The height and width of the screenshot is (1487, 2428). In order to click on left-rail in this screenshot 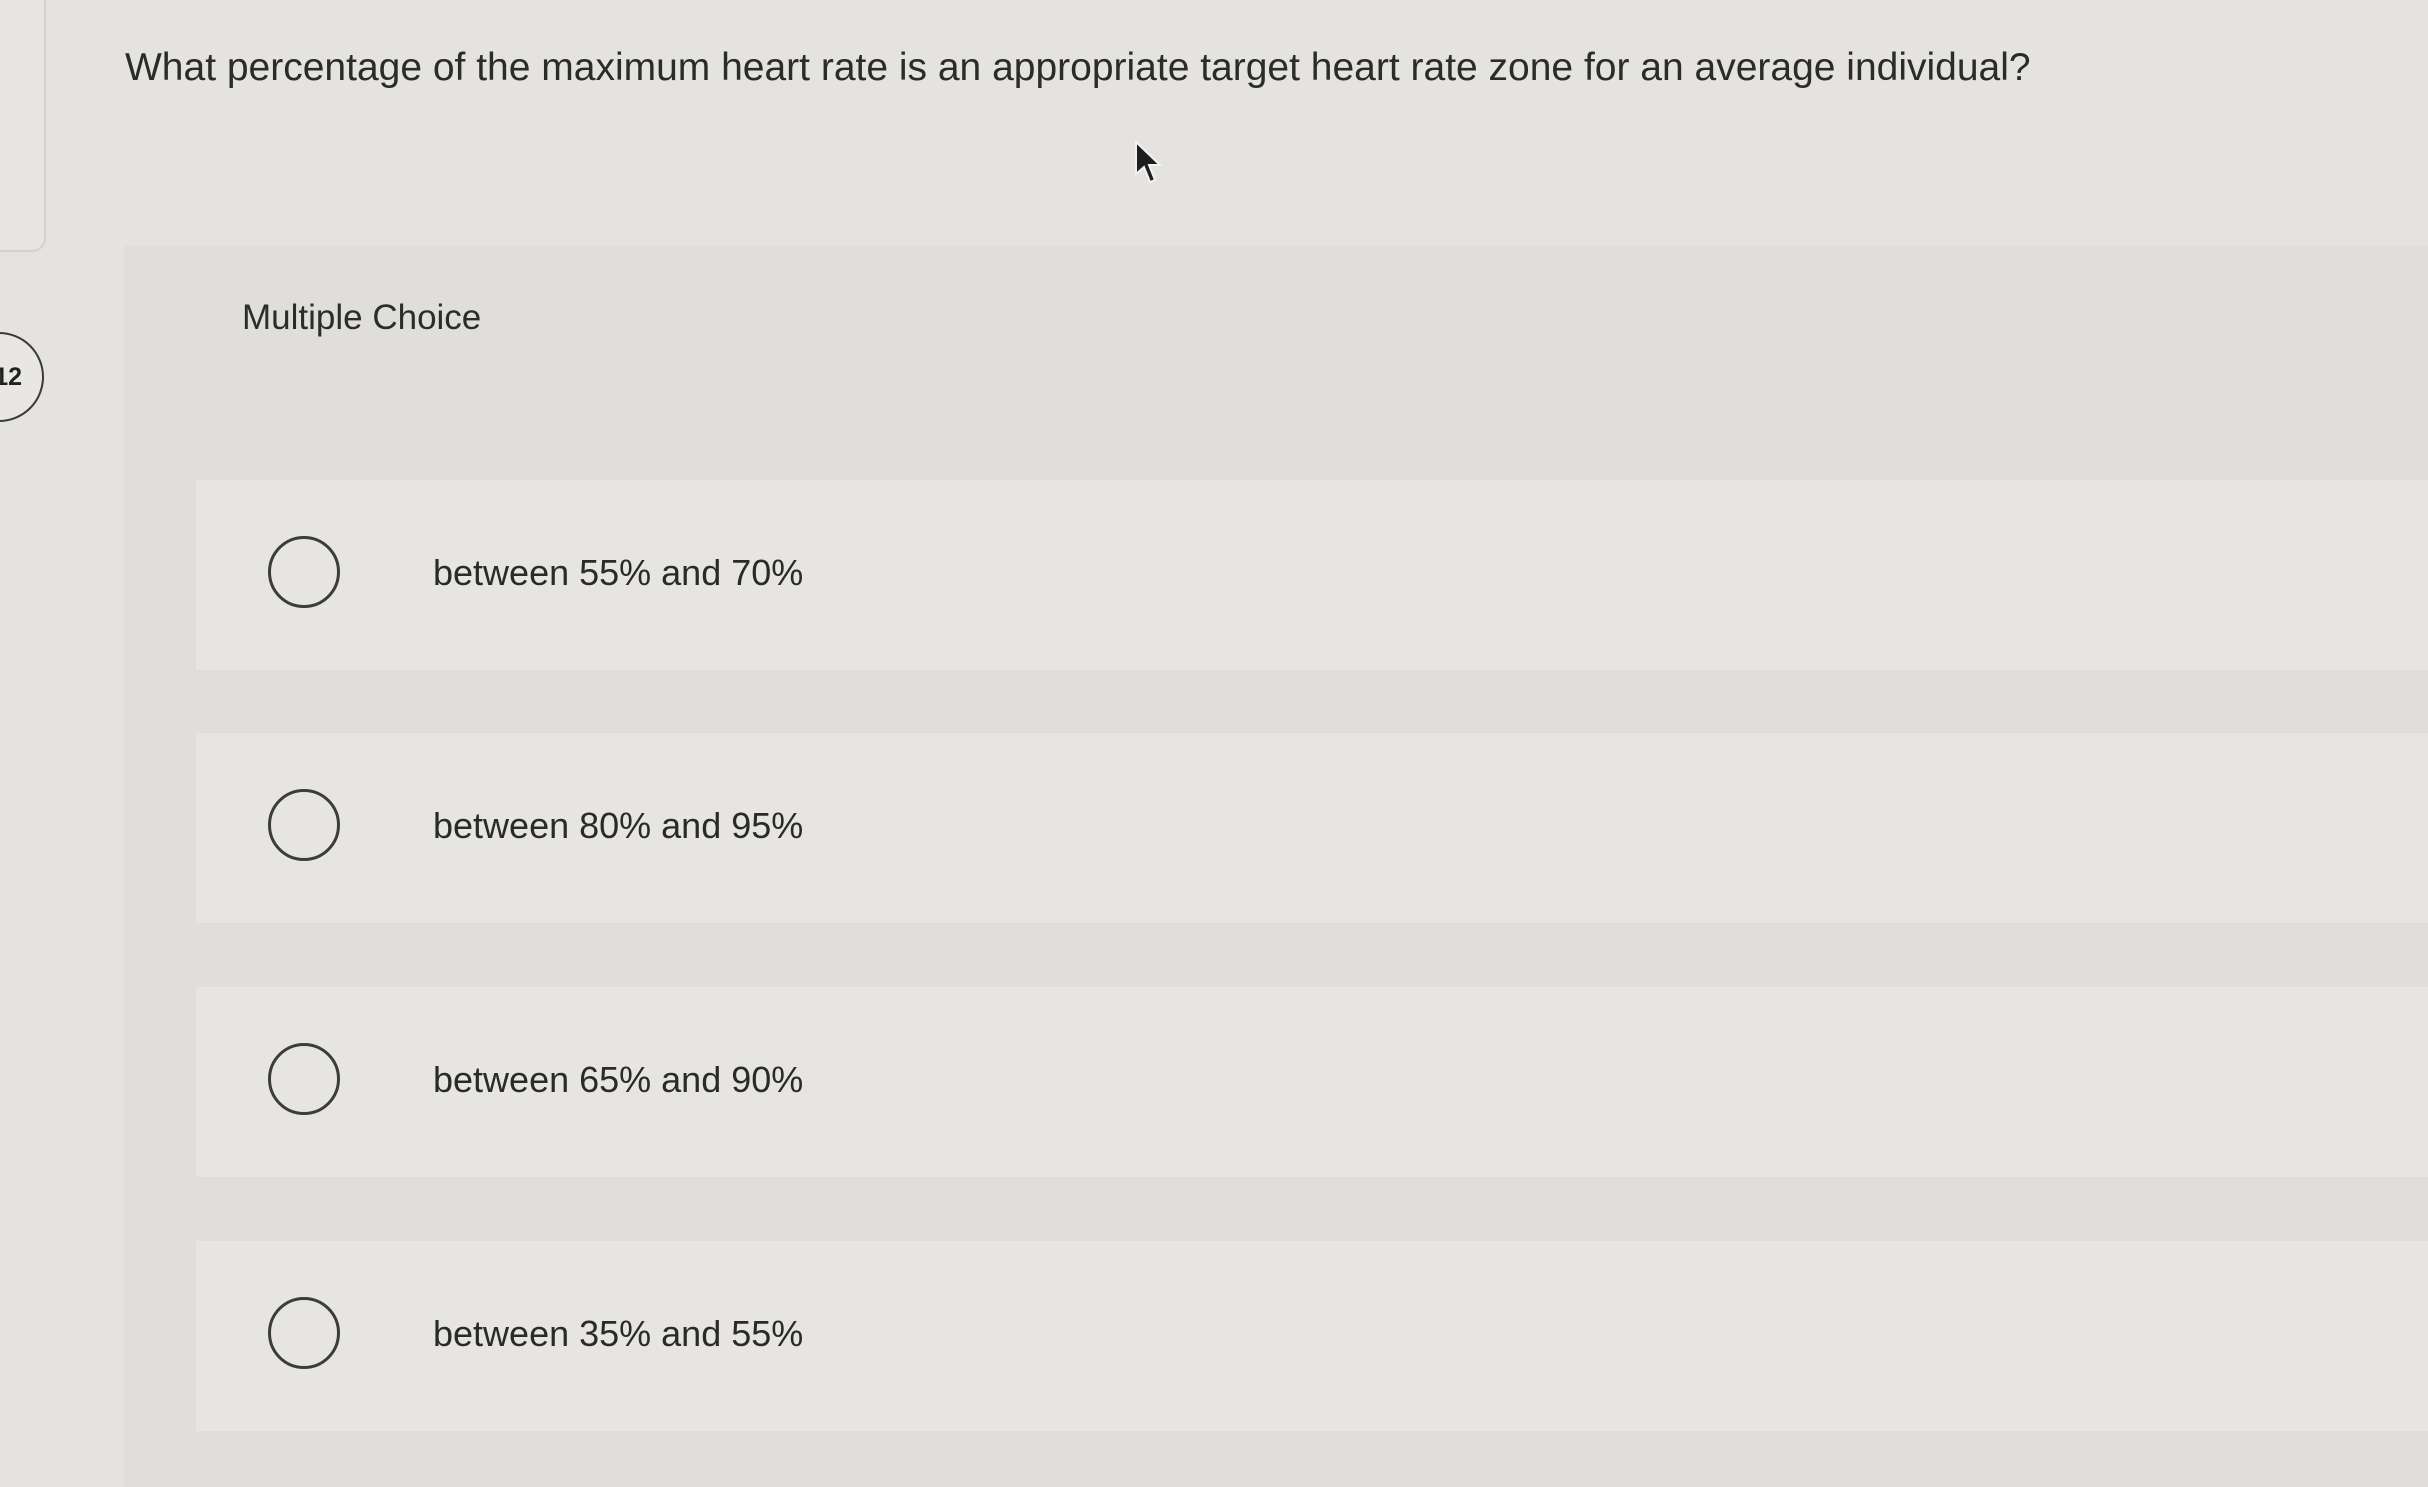, I will do `click(23, 126)`.